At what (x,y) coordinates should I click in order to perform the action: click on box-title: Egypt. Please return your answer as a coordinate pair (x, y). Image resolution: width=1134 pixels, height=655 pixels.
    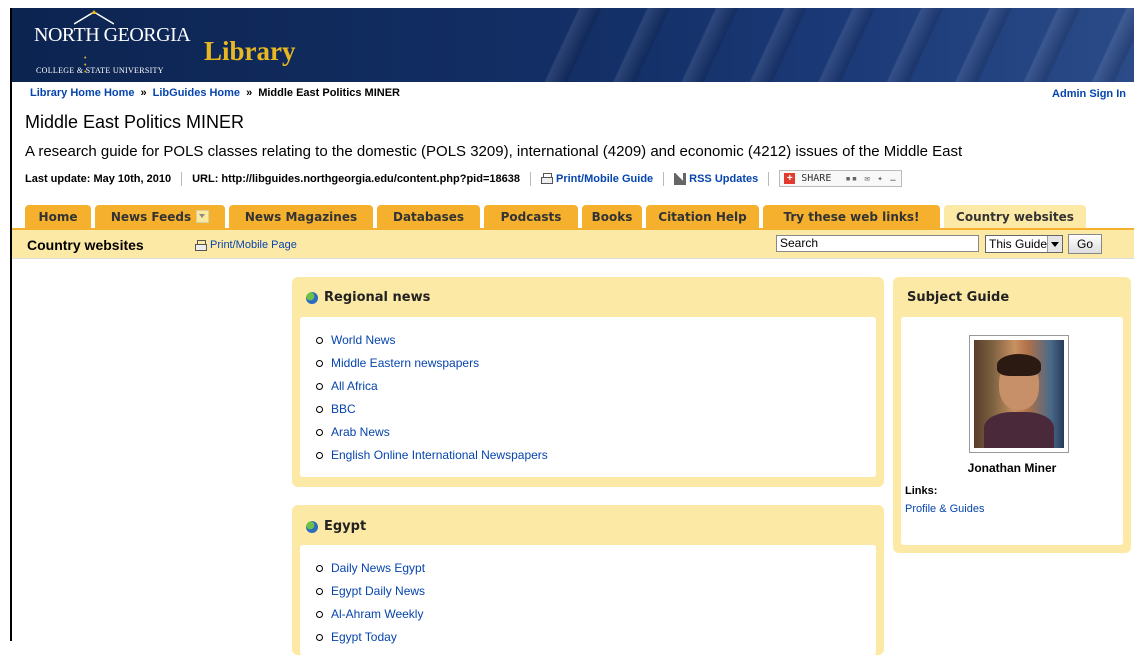
    Looking at the image, I should click on (336, 526).